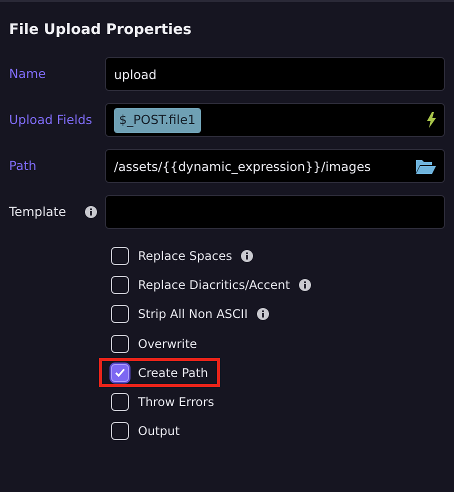 The height and width of the screenshot is (492, 454). I want to click on checkbox-label: Output, so click(159, 431).